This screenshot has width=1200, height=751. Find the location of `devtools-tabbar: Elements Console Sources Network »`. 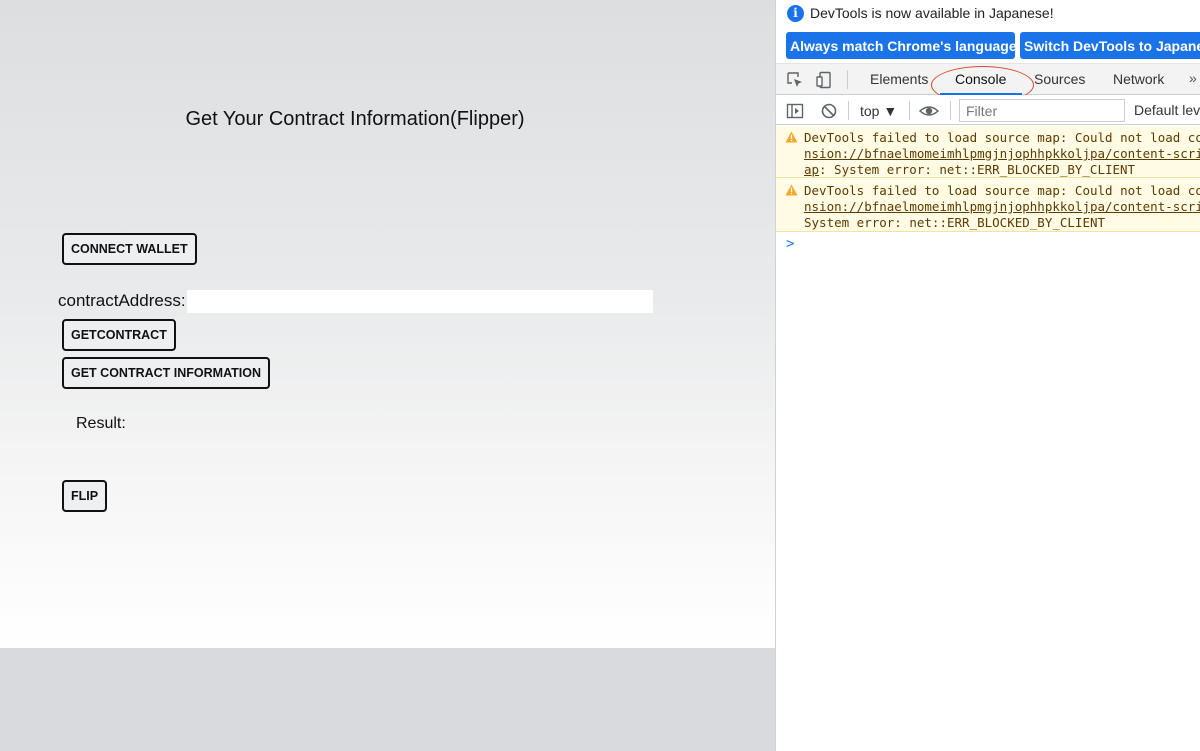

devtools-tabbar: Elements Console Sources Network » is located at coordinates (988, 83).